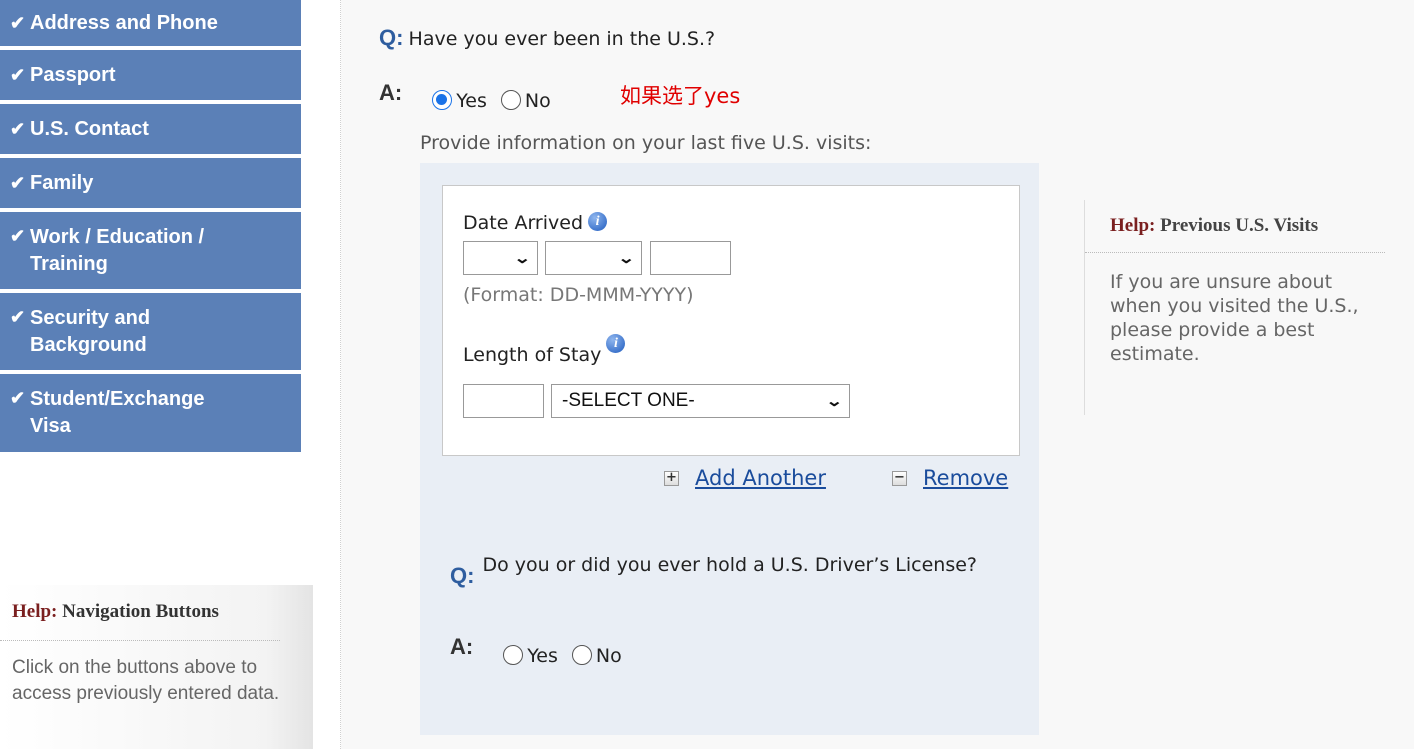  I want to click on minus-icon: −, so click(899, 478).